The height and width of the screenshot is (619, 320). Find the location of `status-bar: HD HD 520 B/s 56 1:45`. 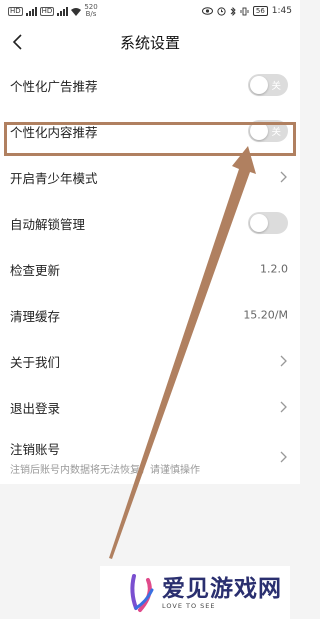

status-bar: HD HD 520 B/s 56 1:45 is located at coordinates (150, 11).